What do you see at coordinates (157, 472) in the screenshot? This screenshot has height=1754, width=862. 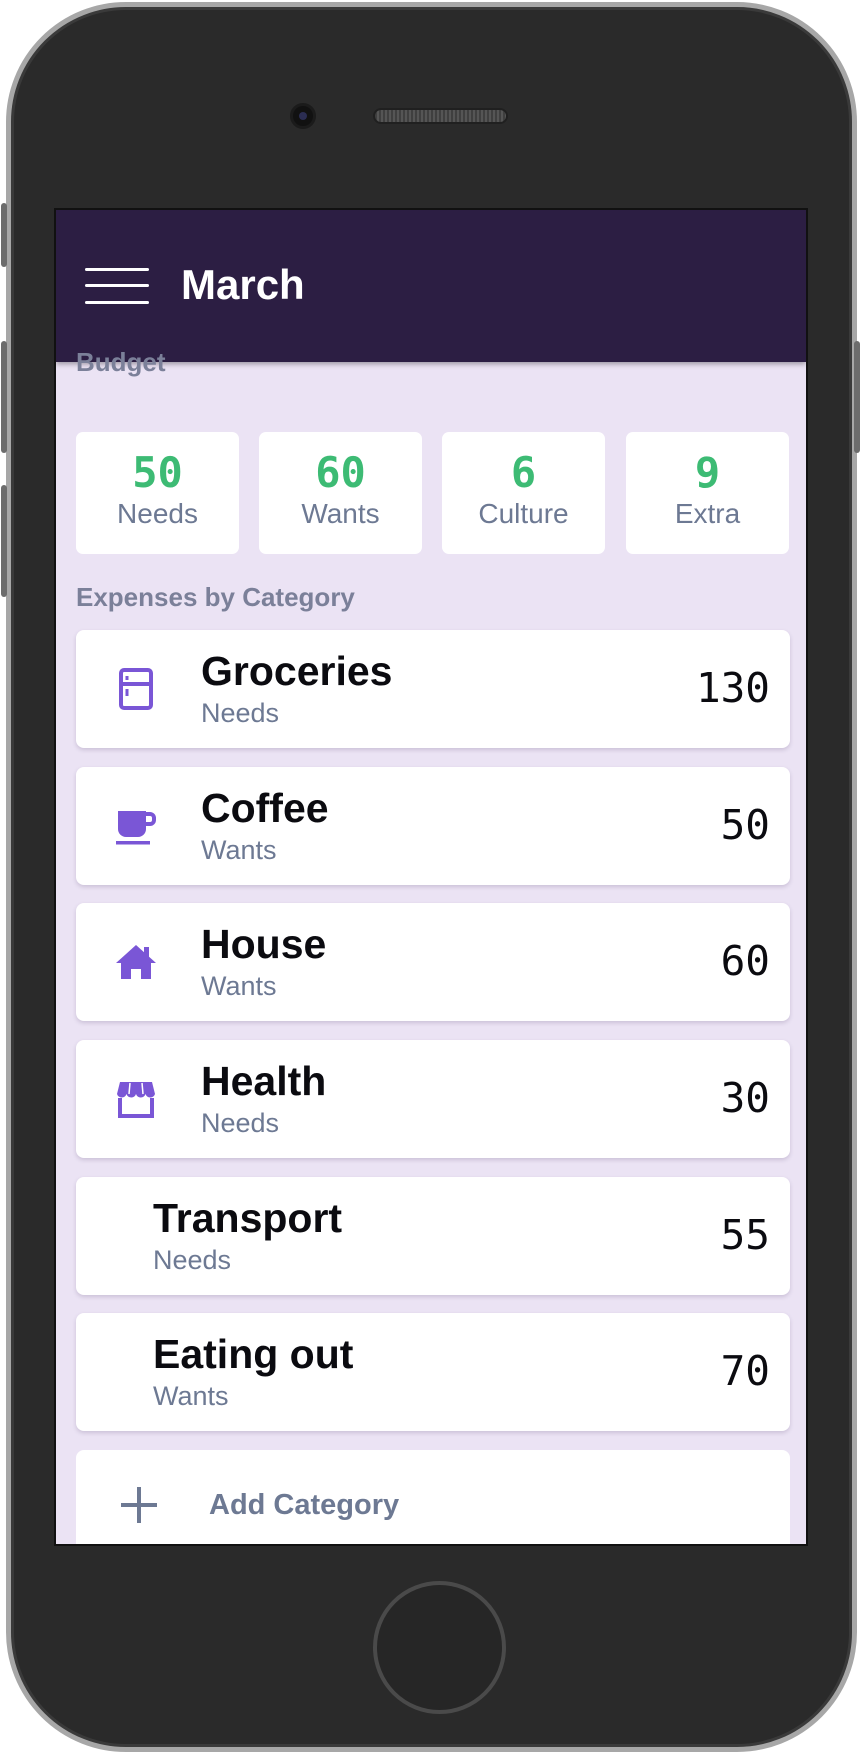 I see `budget-value: 50` at bounding box center [157, 472].